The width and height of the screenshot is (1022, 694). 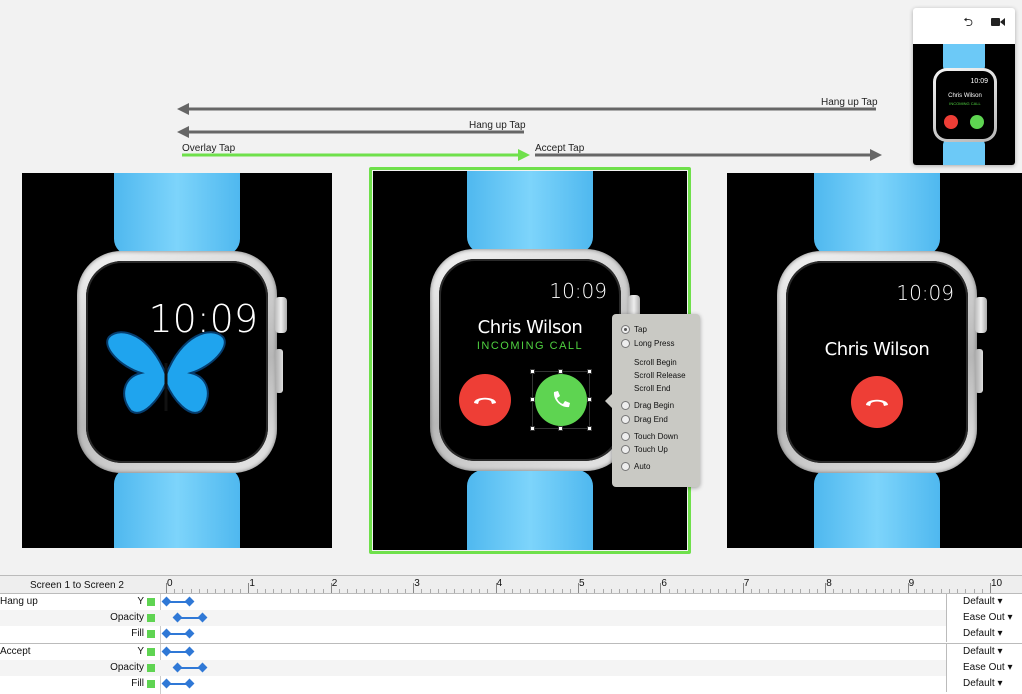 What do you see at coordinates (511, 602) in the screenshot?
I see `timeline-row-hangup-y: Hang up Y Default ▾` at bounding box center [511, 602].